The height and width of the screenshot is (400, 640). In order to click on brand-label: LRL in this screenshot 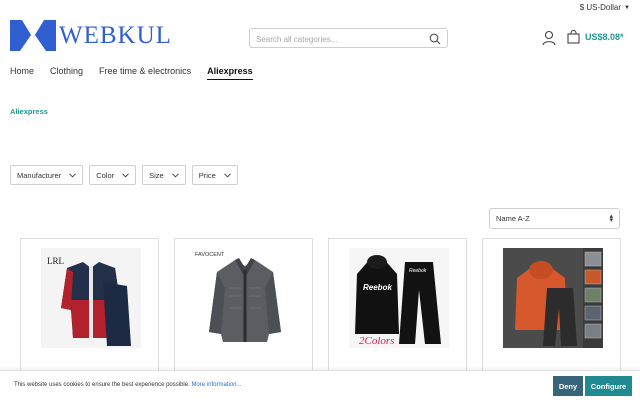, I will do `click(55, 261)`.